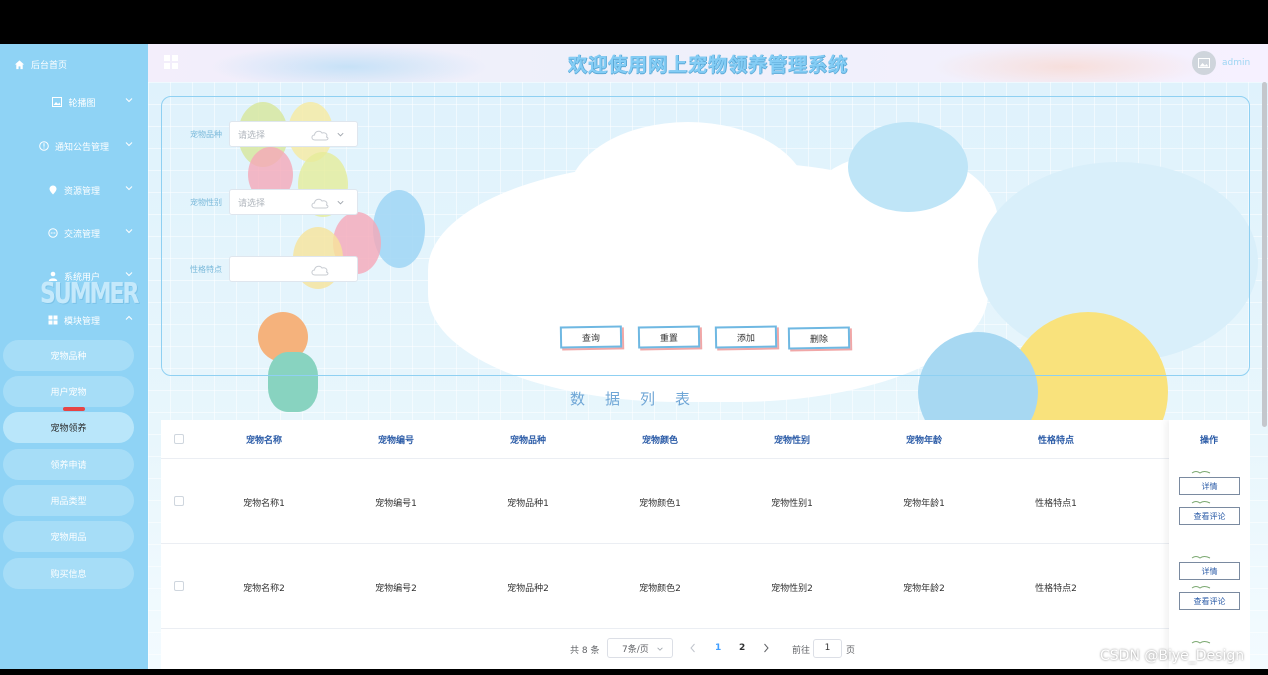  Describe the element at coordinates (68, 464) in the screenshot. I see `sidebar-sub-adoption-apply: 领养申请` at that location.